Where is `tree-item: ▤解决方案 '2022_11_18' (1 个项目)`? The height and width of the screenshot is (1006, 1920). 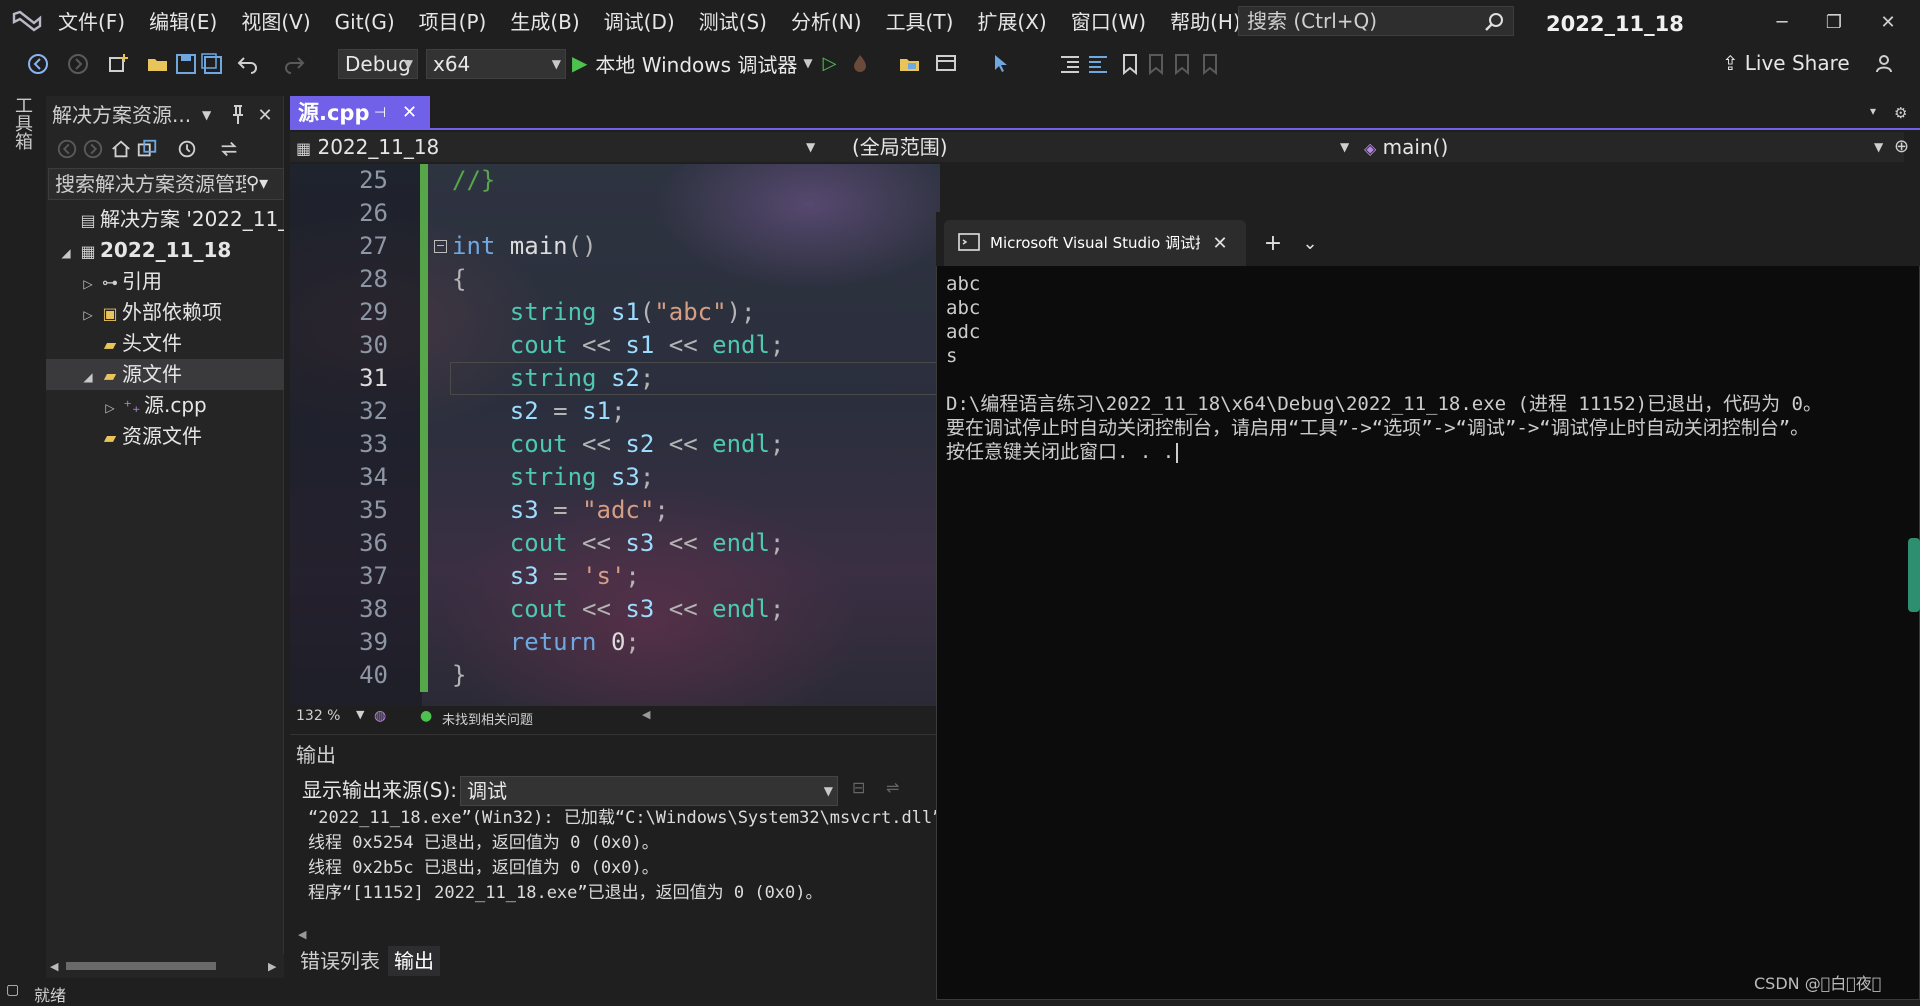 tree-item: ▤解决方案 '2022_11_18' (1 个项目) is located at coordinates (165, 219).